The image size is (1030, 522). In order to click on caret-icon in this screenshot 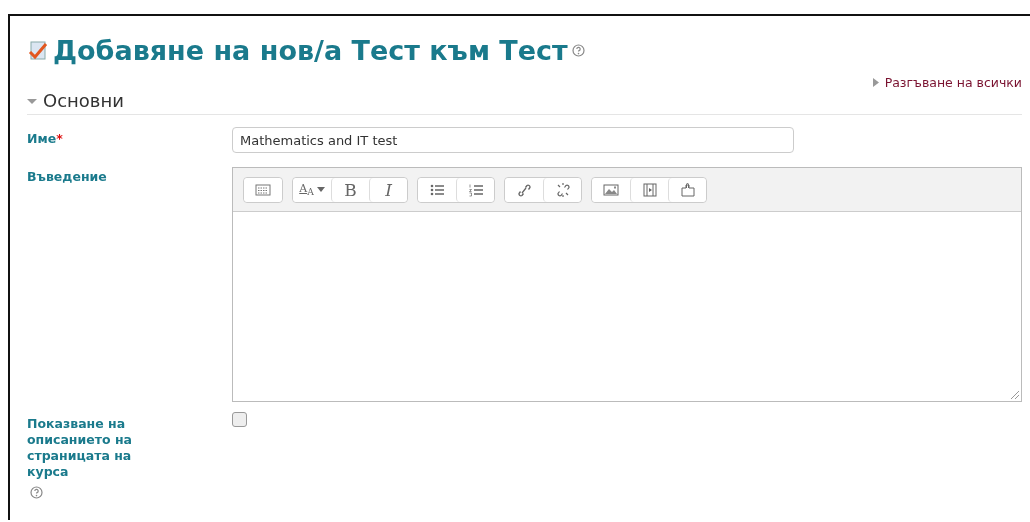, I will do `click(320, 189)`.